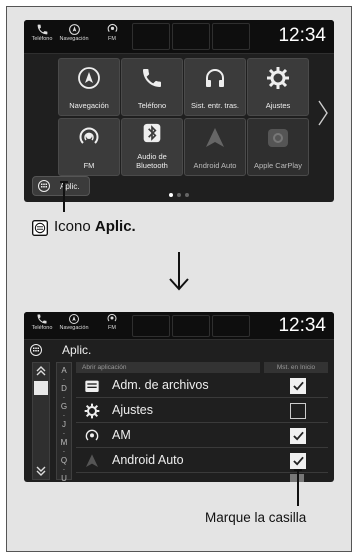 Image resolution: width=358 pixels, height=558 pixels. What do you see at coordinates (41, 371) in the screenshot?
I see `scroll-top-icon` at bounding box center [41, 371].